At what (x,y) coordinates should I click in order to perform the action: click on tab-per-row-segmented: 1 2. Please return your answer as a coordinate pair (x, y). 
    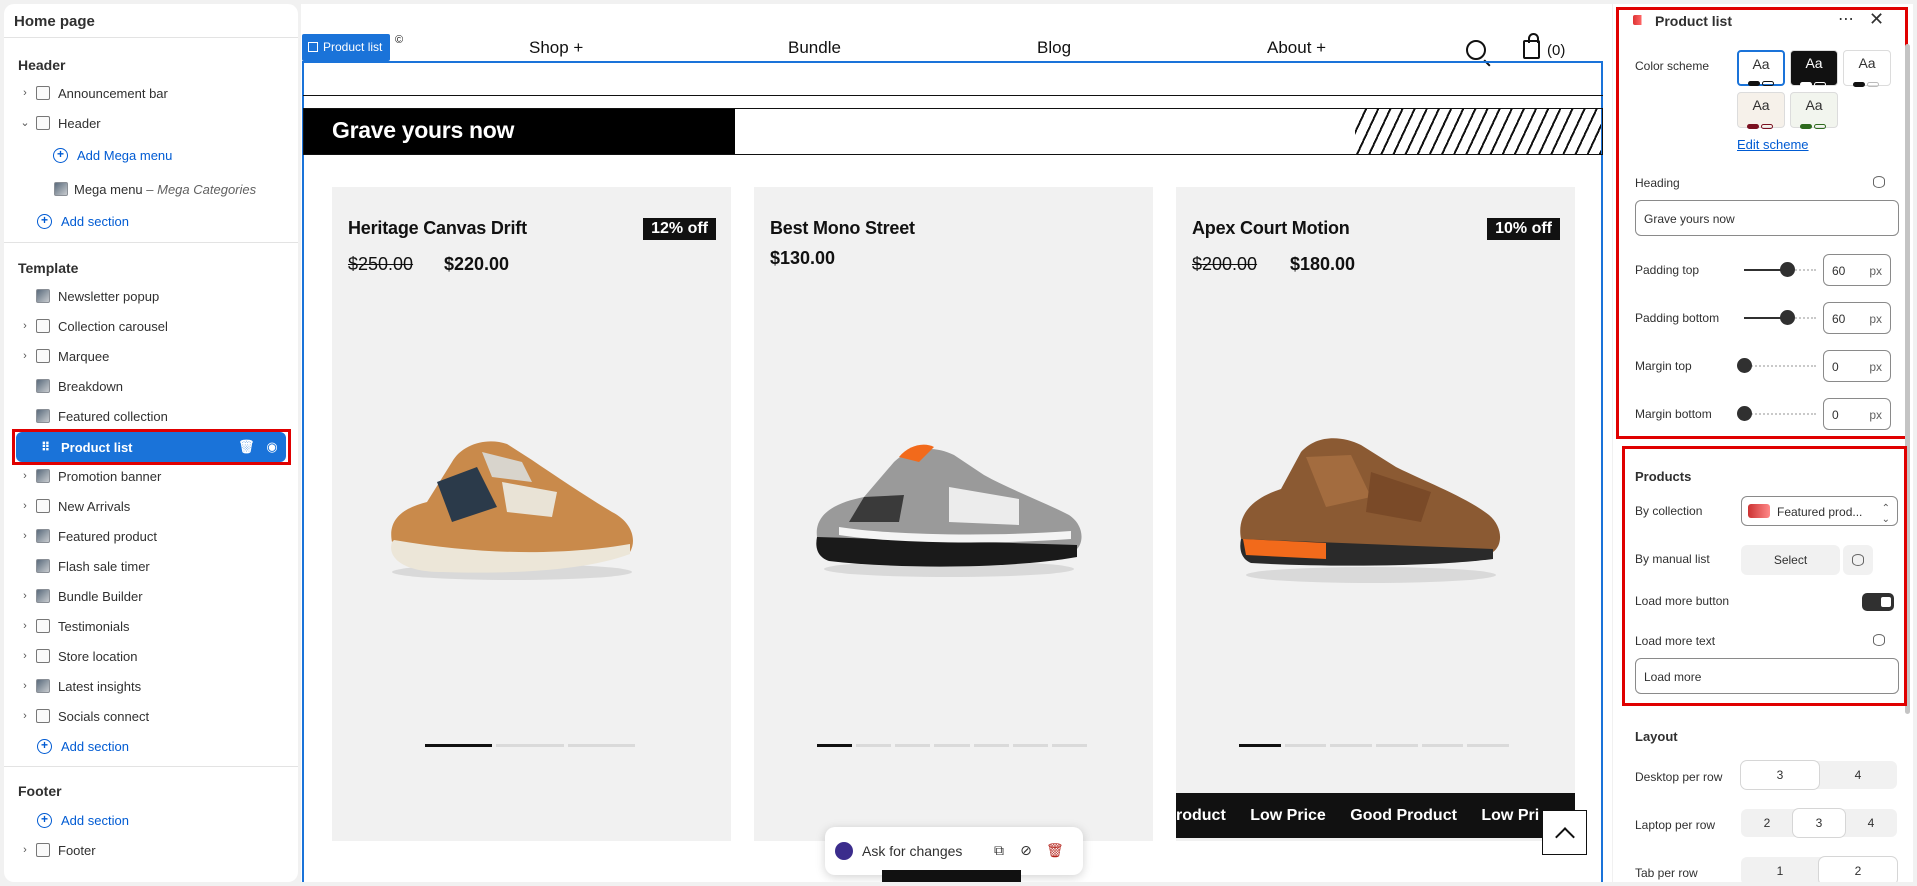
    Looking at the image, I should click on (1819, 869).